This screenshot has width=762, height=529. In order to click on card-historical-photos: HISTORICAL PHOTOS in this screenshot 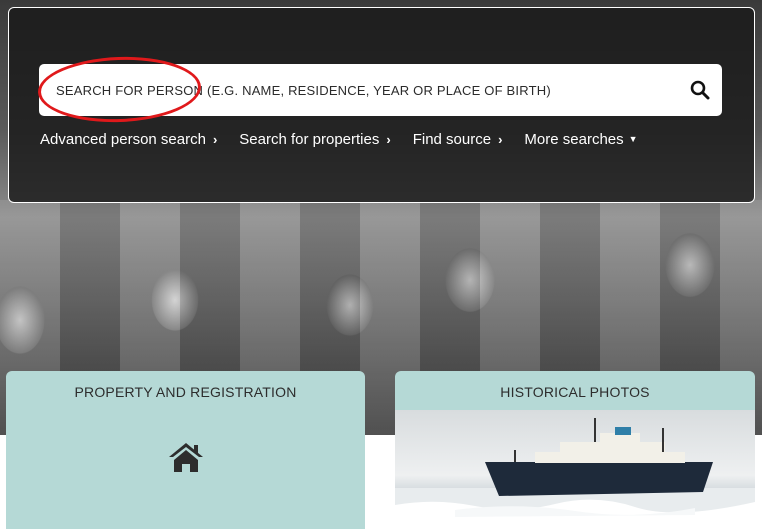, I will do `click(575, 450)`.